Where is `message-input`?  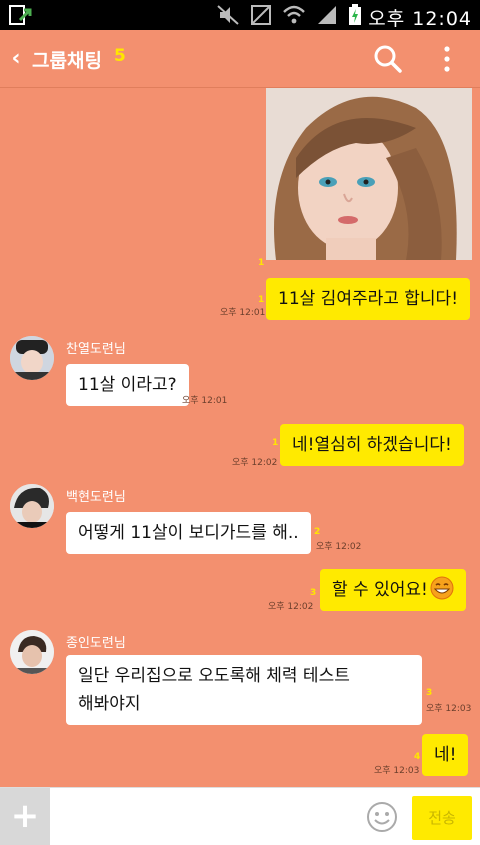
message-input is located at coordinates (202, 817).